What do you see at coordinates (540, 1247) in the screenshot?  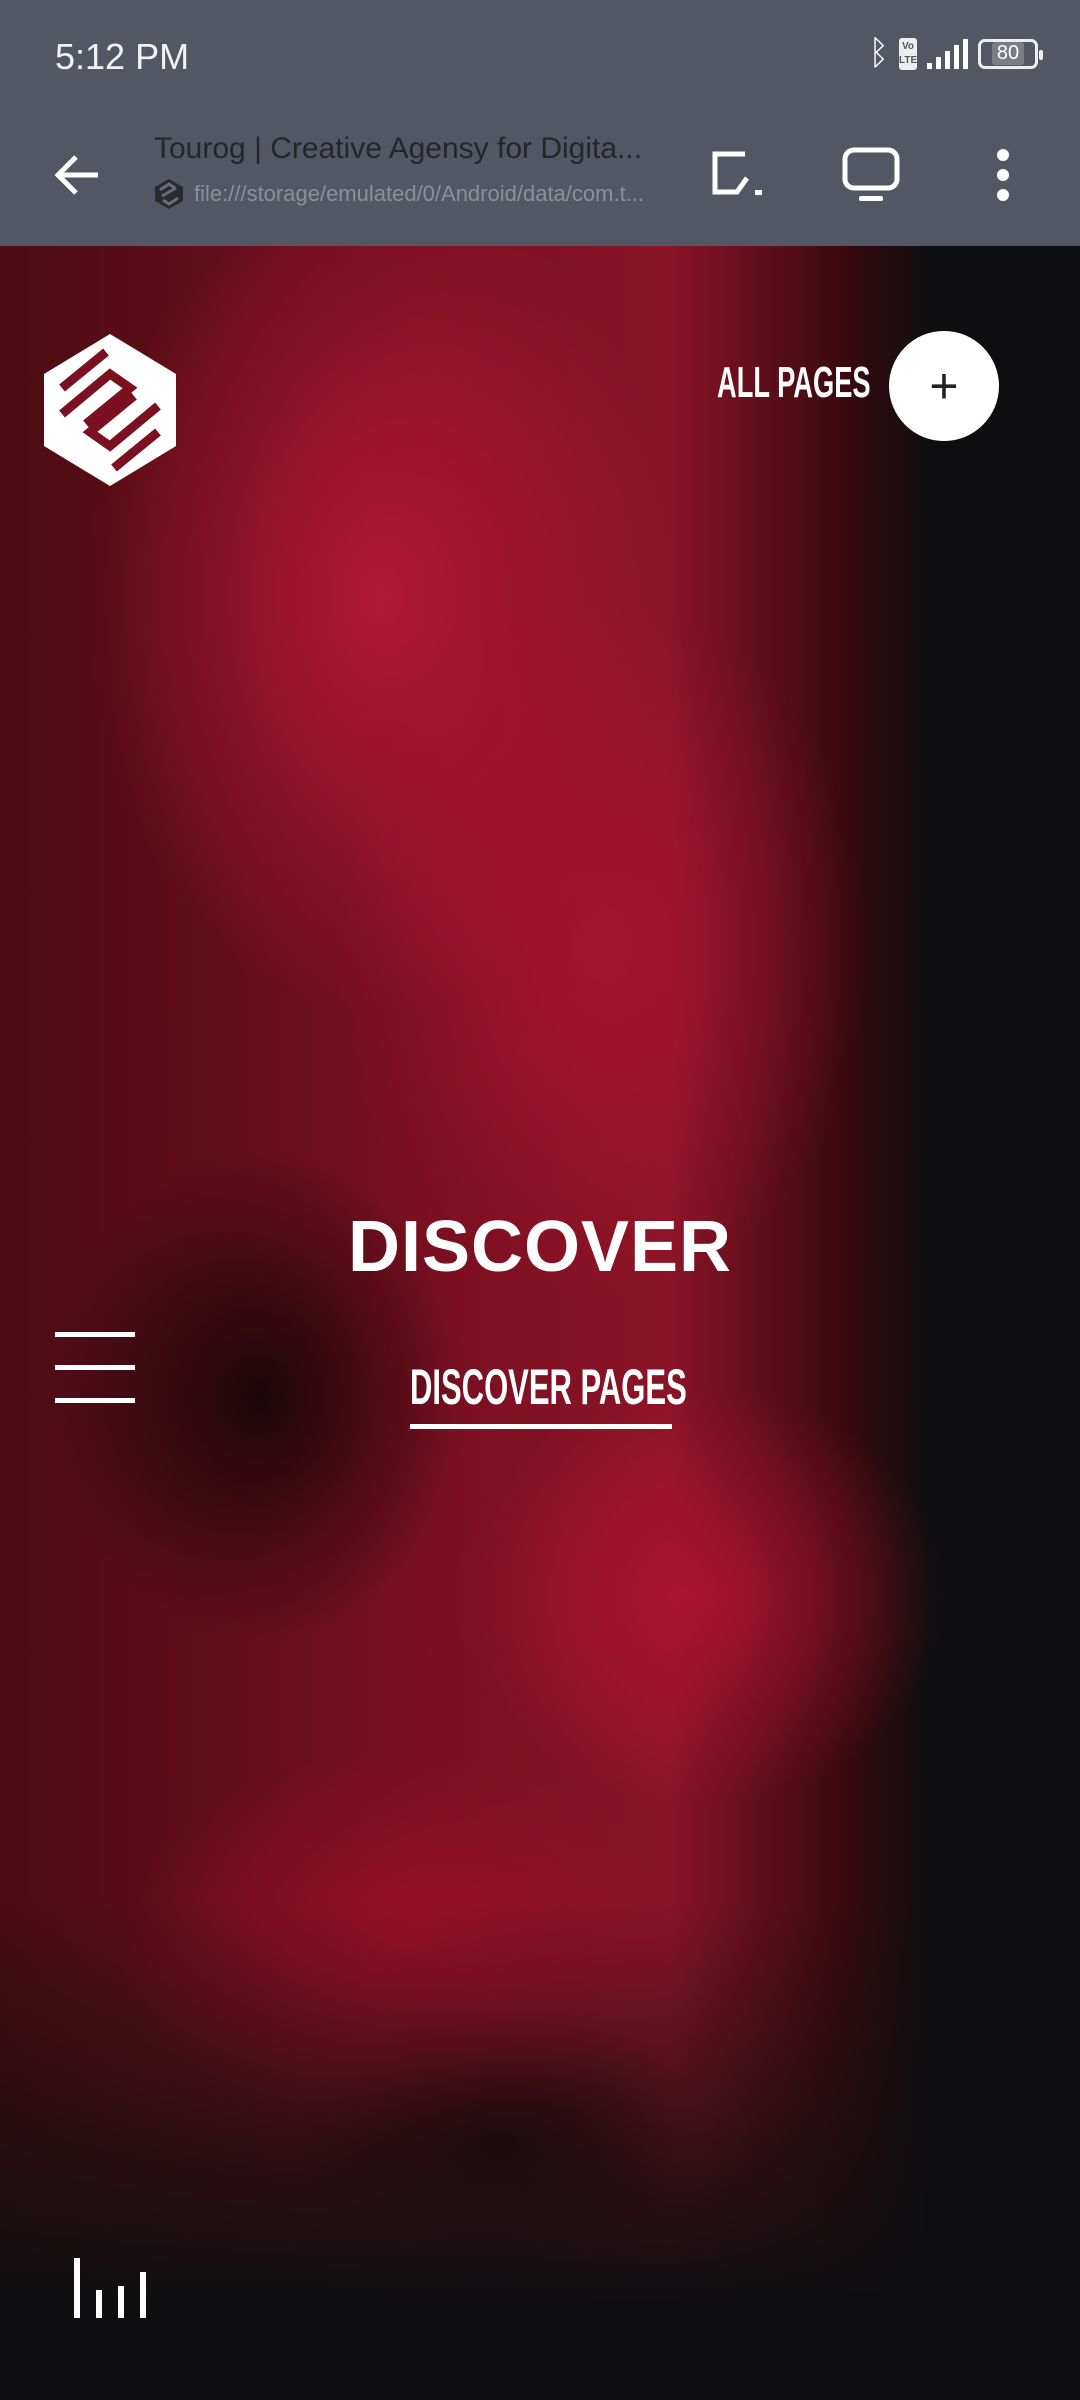 I see `hero-heading: DISCOVER` at bounding box center [540, 1247].